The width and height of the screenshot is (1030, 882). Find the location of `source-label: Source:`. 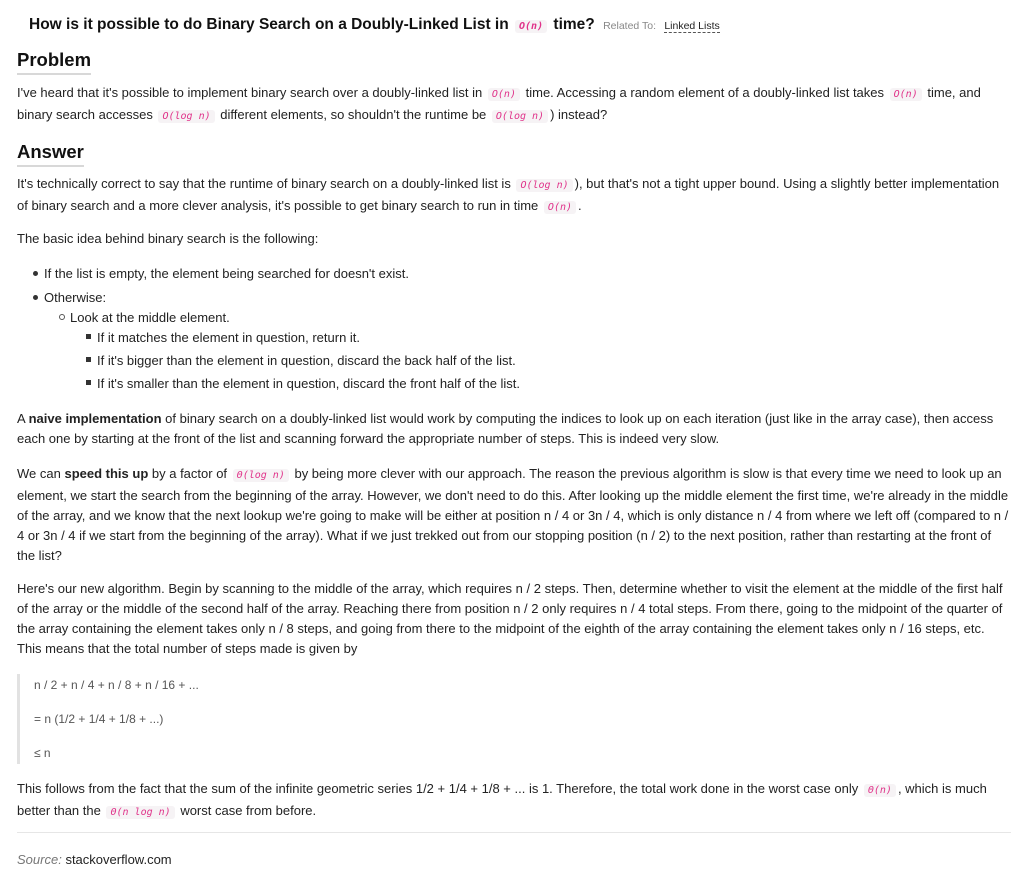

source-label: Source: is located at coordinates (39, 859).